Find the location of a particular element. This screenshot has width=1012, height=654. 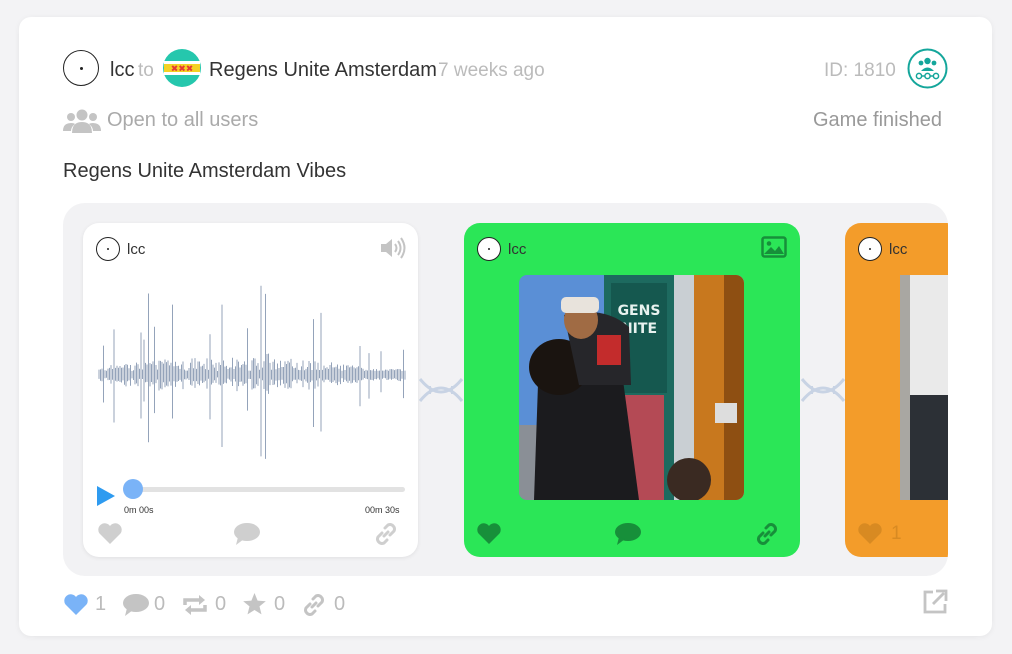

to-label: to is located at coordinates (146, 70).